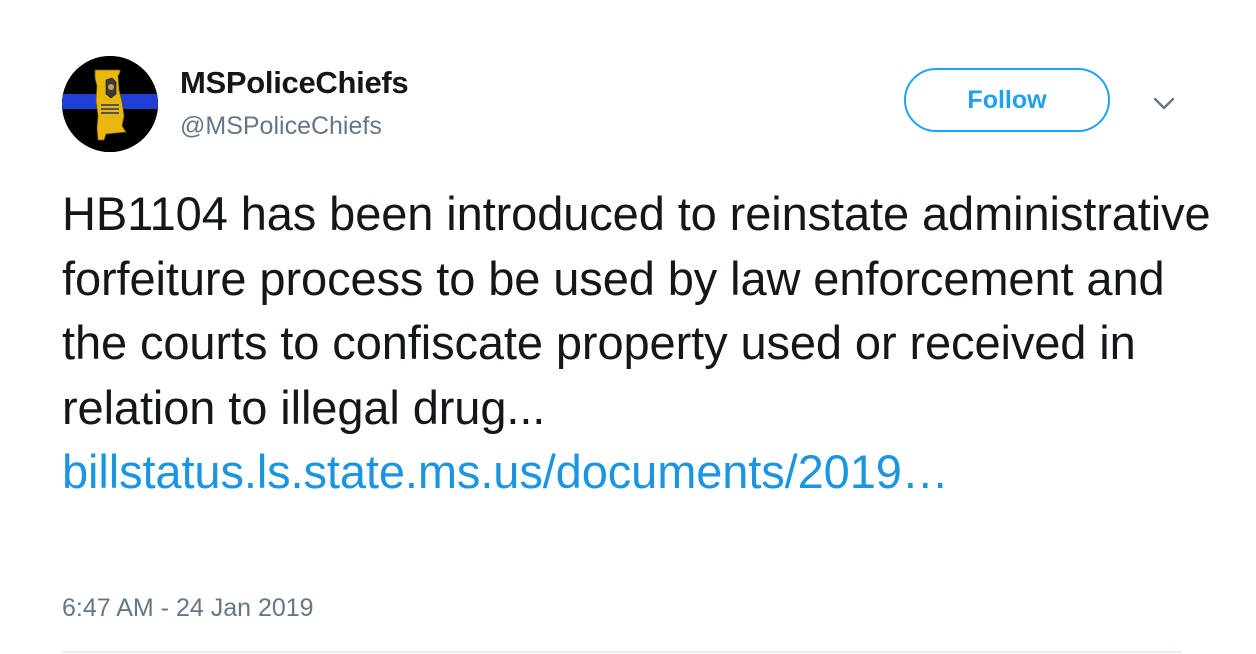 The height and width of the screenshot is (654, 1256). Describe the element at coordinates (622, 652) in the screenshot. I see `divider` at that location.